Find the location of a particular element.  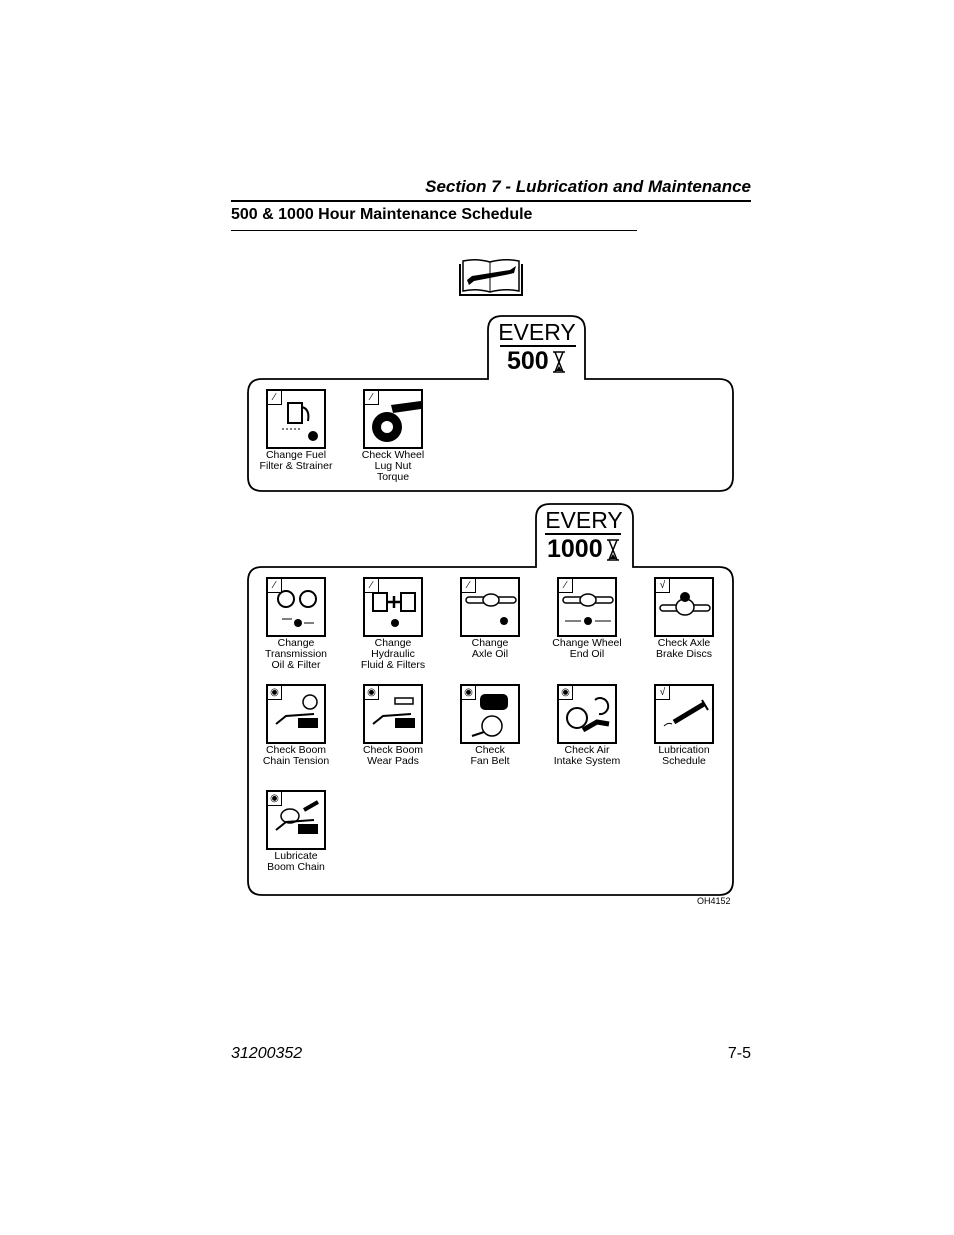

maintenance-item: ∕ Change Transmission Oil & Filter is located at coordinates (296, 624).